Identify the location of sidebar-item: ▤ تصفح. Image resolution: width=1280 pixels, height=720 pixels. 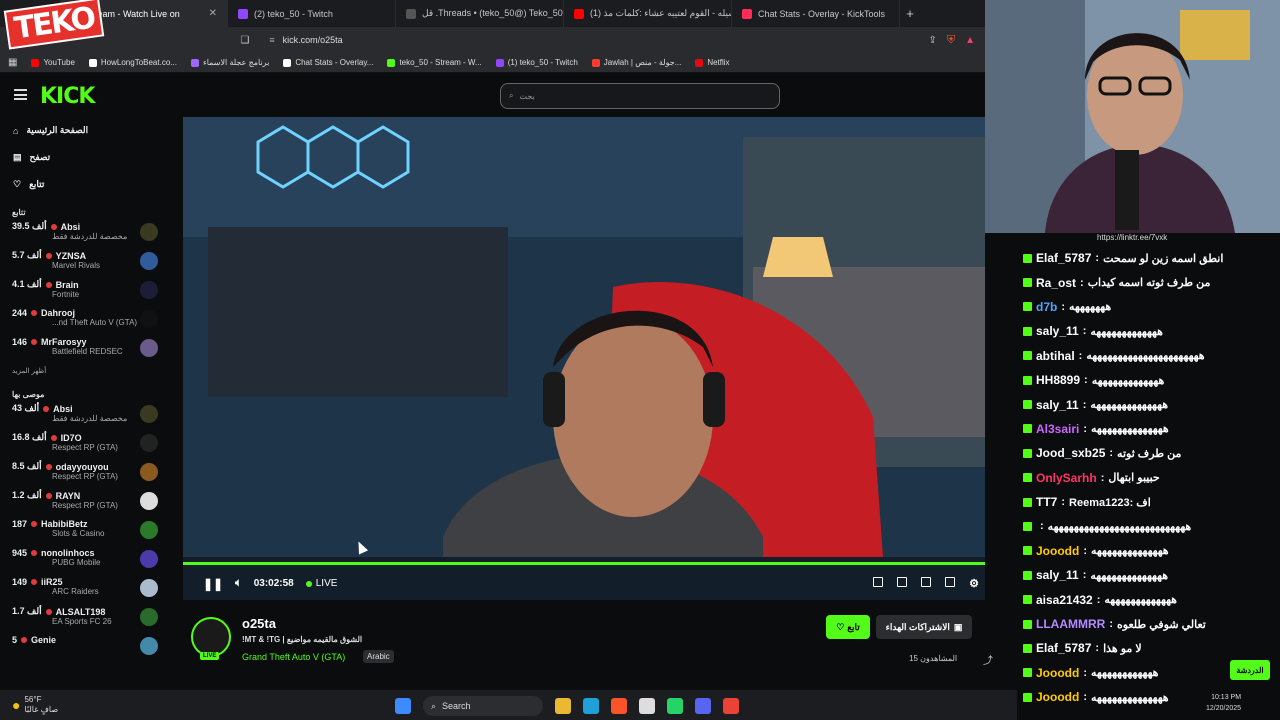
(84, 157).